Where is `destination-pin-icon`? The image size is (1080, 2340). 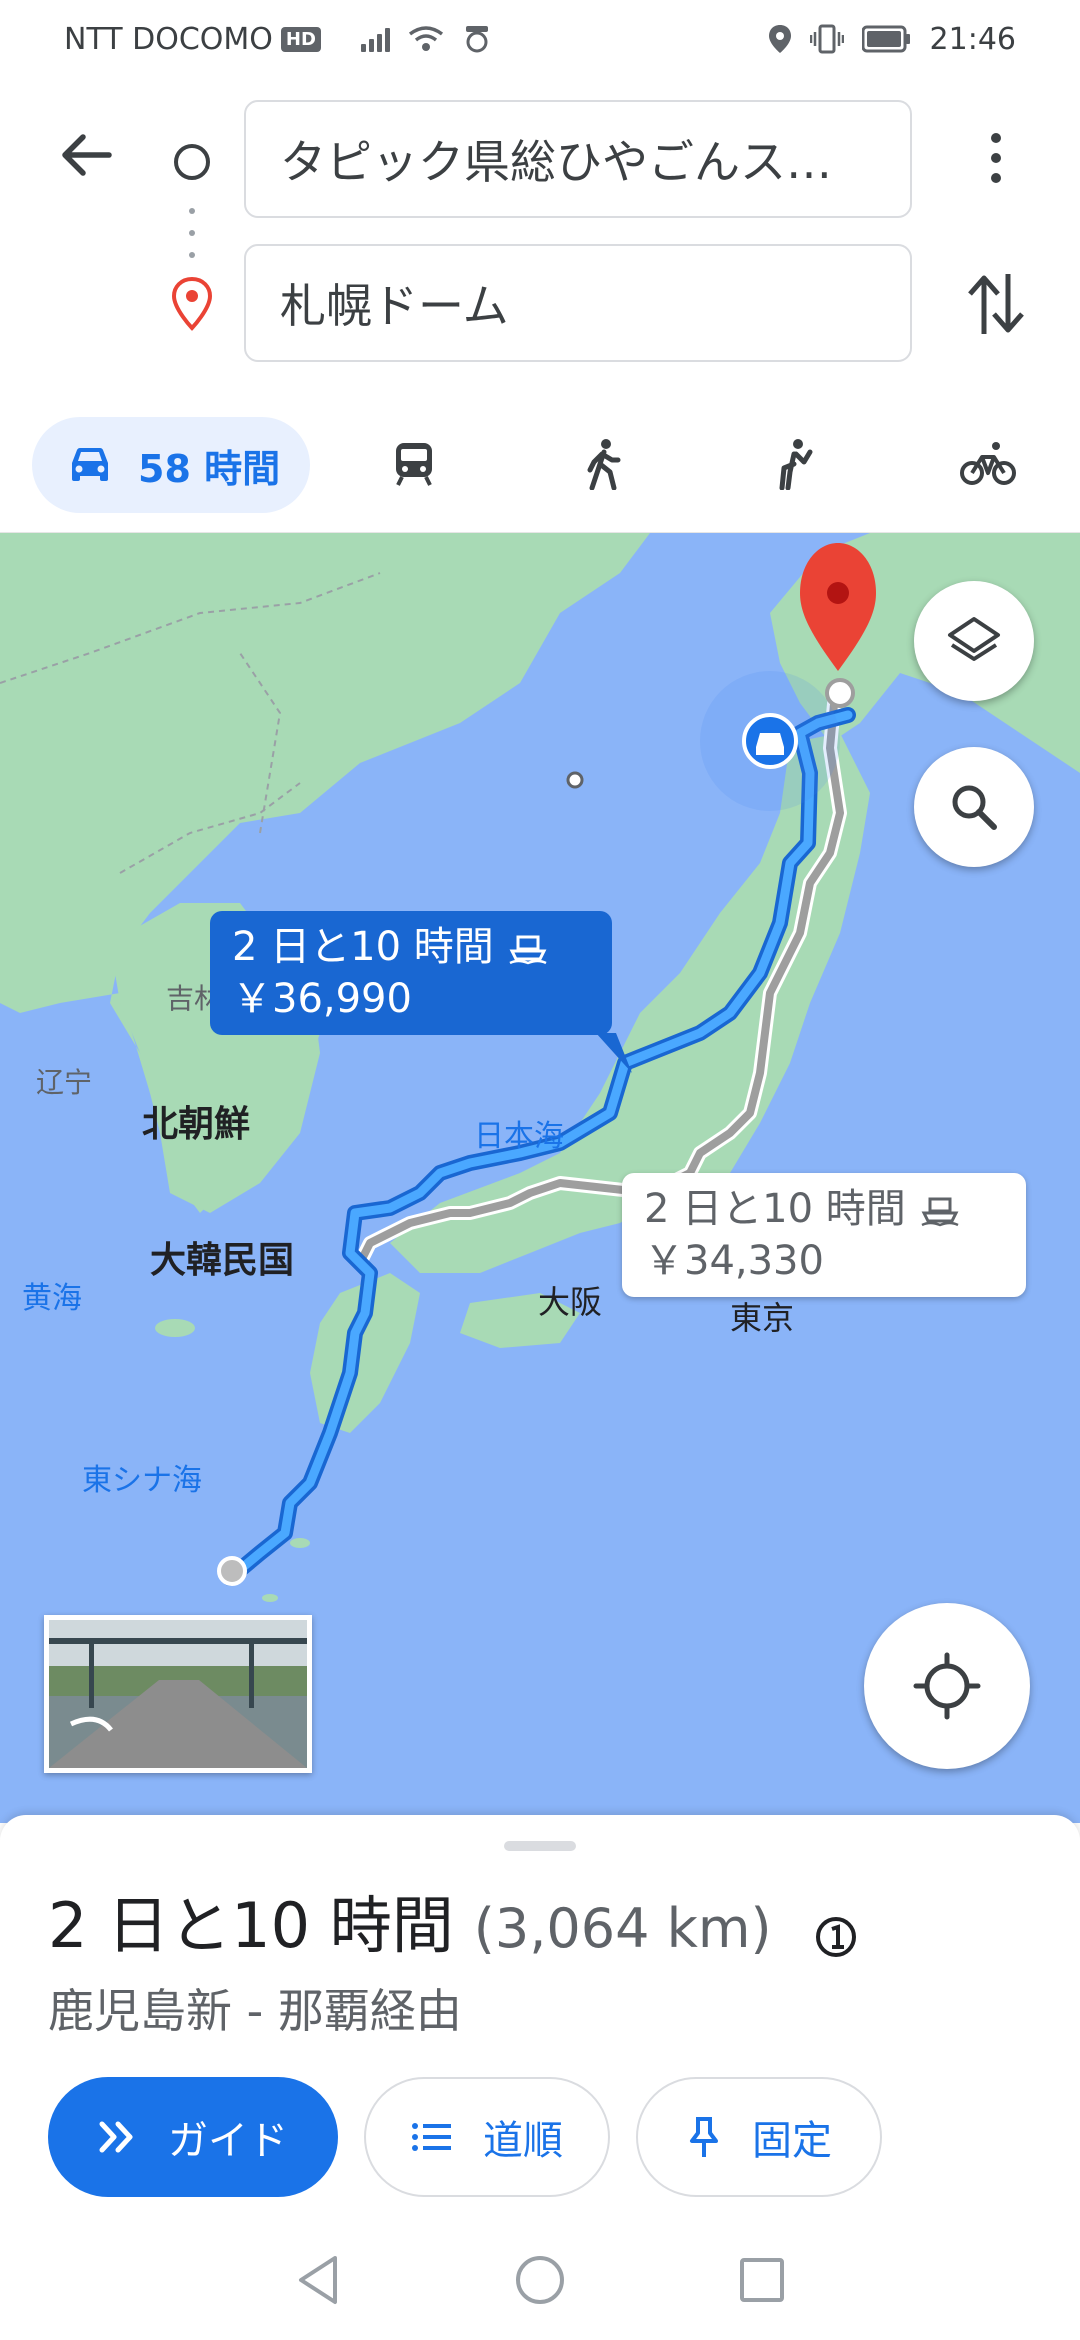 destination-pin-icon is located at coordinates (192, 303).